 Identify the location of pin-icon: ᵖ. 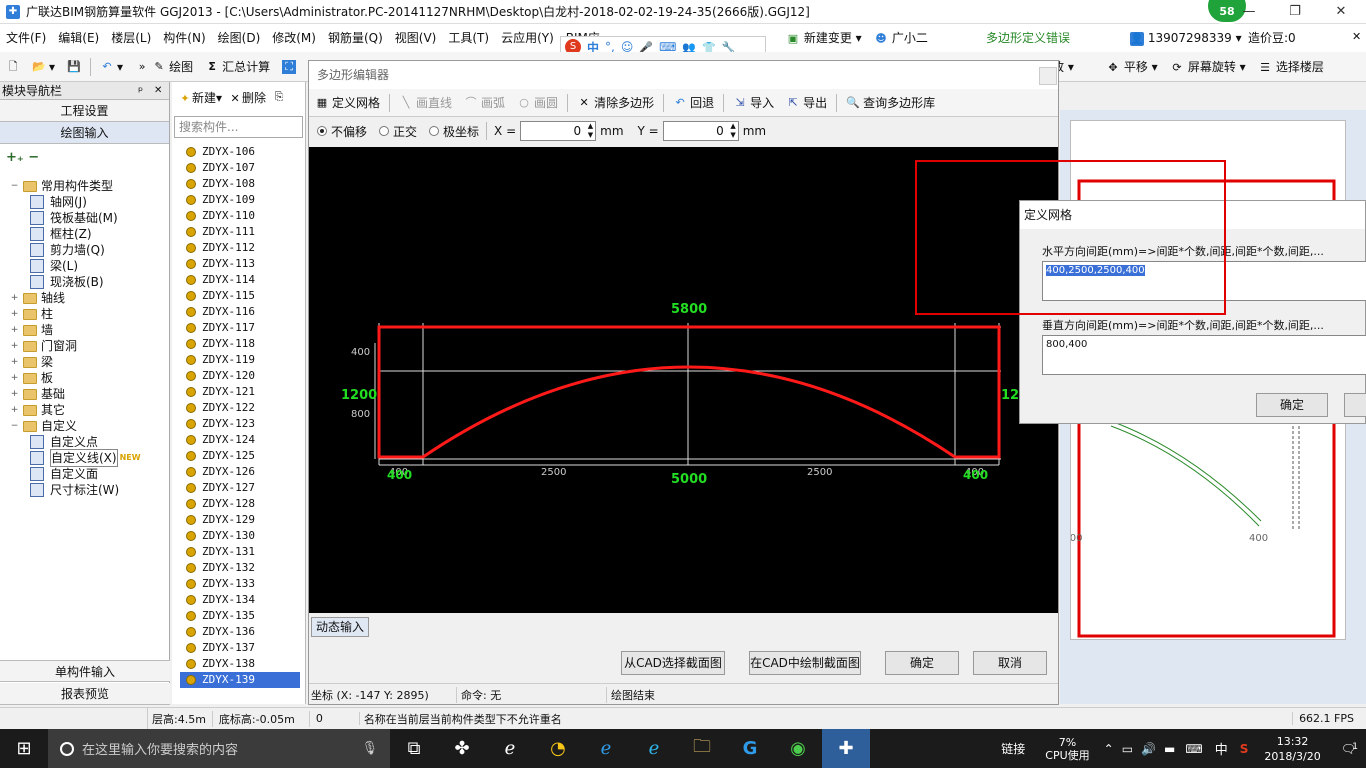
(140, 91).